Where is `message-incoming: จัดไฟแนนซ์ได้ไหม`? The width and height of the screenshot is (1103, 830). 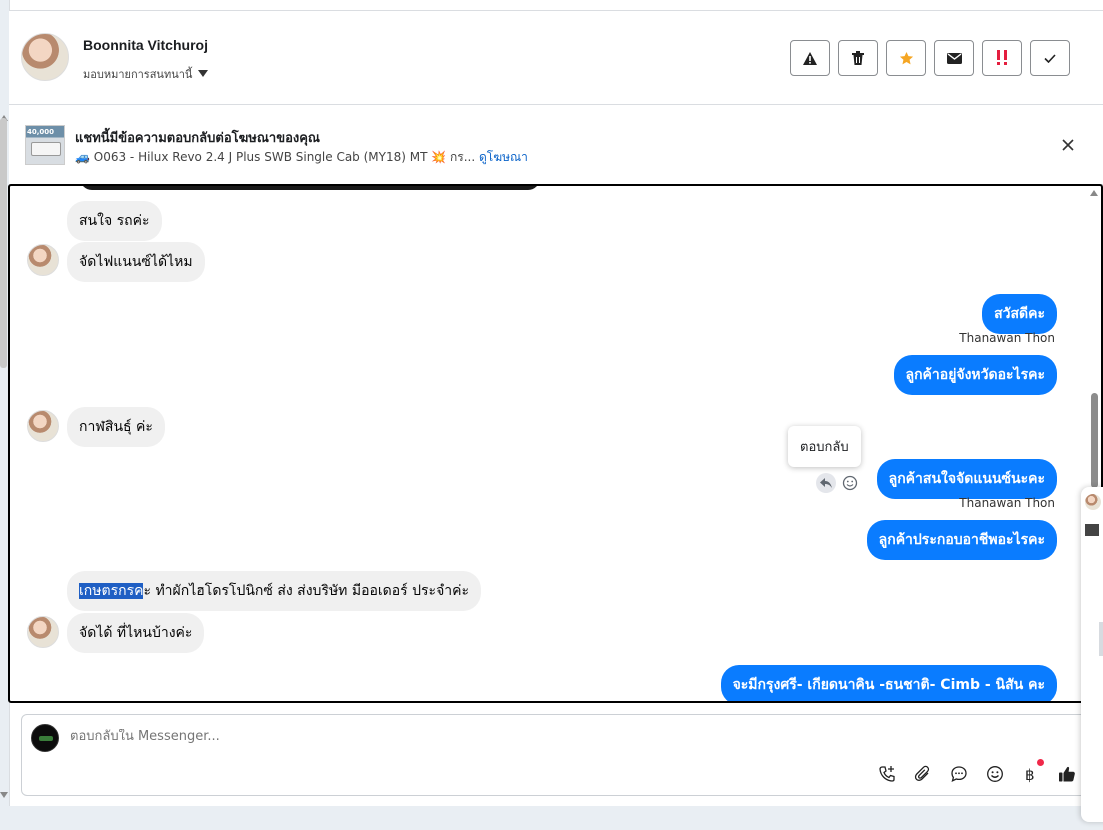 message-incoming: จัดไฟแนนซ์ได้ไหม is located at coordinates (136, 262).